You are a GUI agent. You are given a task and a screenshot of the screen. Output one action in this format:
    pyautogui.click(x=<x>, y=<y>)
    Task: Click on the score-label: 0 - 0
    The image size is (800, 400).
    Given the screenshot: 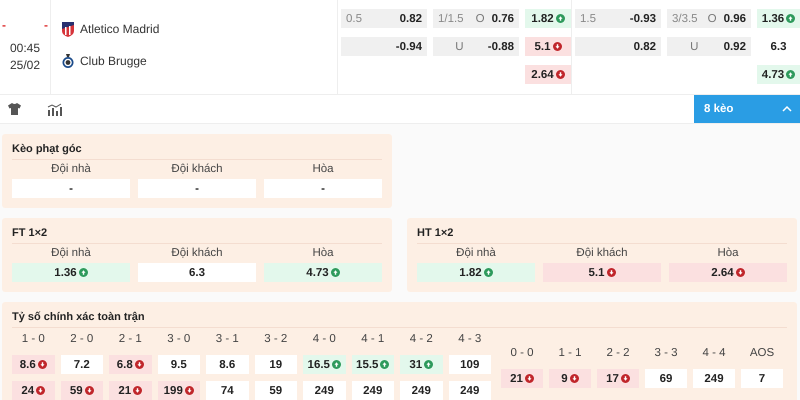 What is the action you would take?
    pyautogui.click(x=521, y=353)
    